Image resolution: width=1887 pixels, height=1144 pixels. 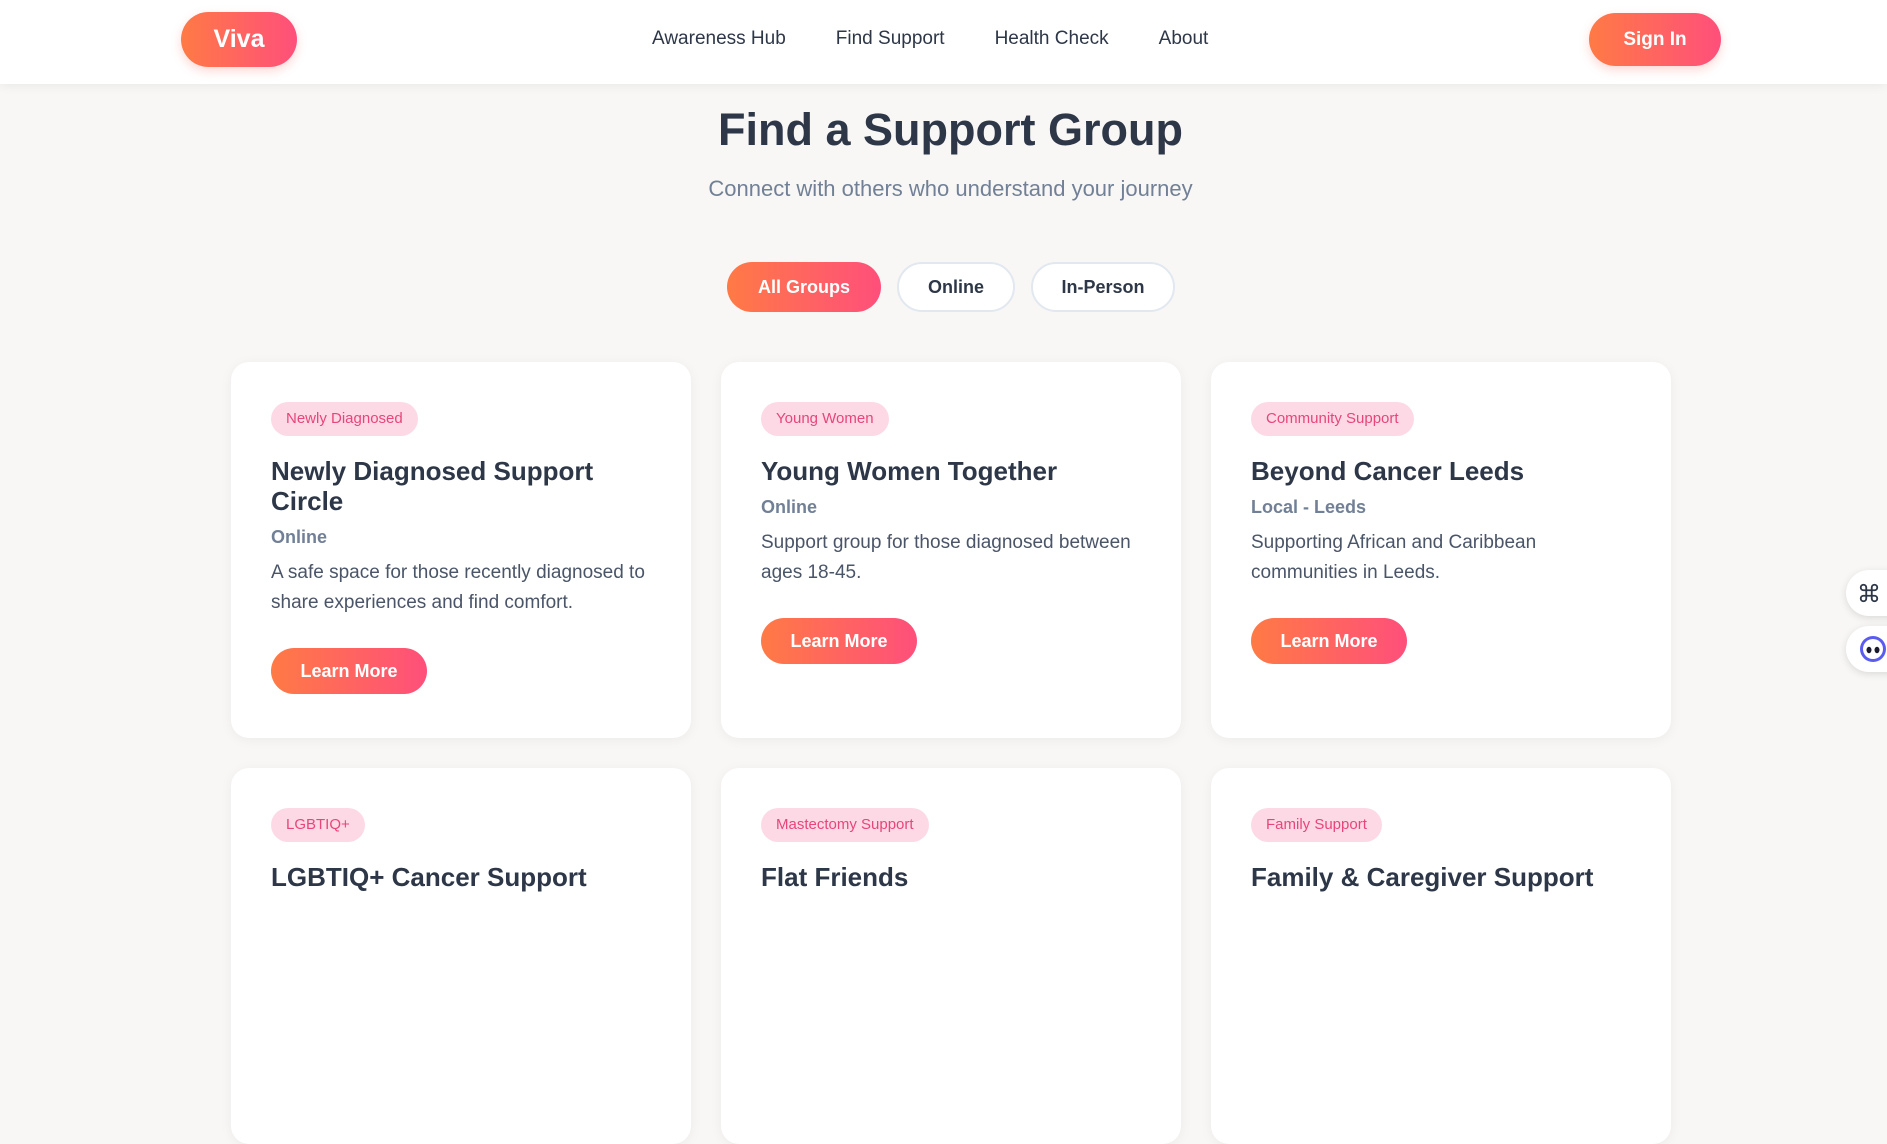 I want to click on group-title: Beyond Cancer Leeds, so click(x=1388, y=471).